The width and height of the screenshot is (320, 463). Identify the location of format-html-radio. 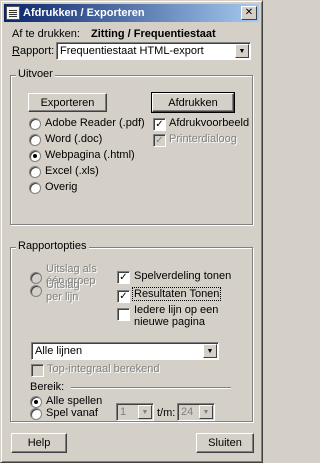
(35, 156).